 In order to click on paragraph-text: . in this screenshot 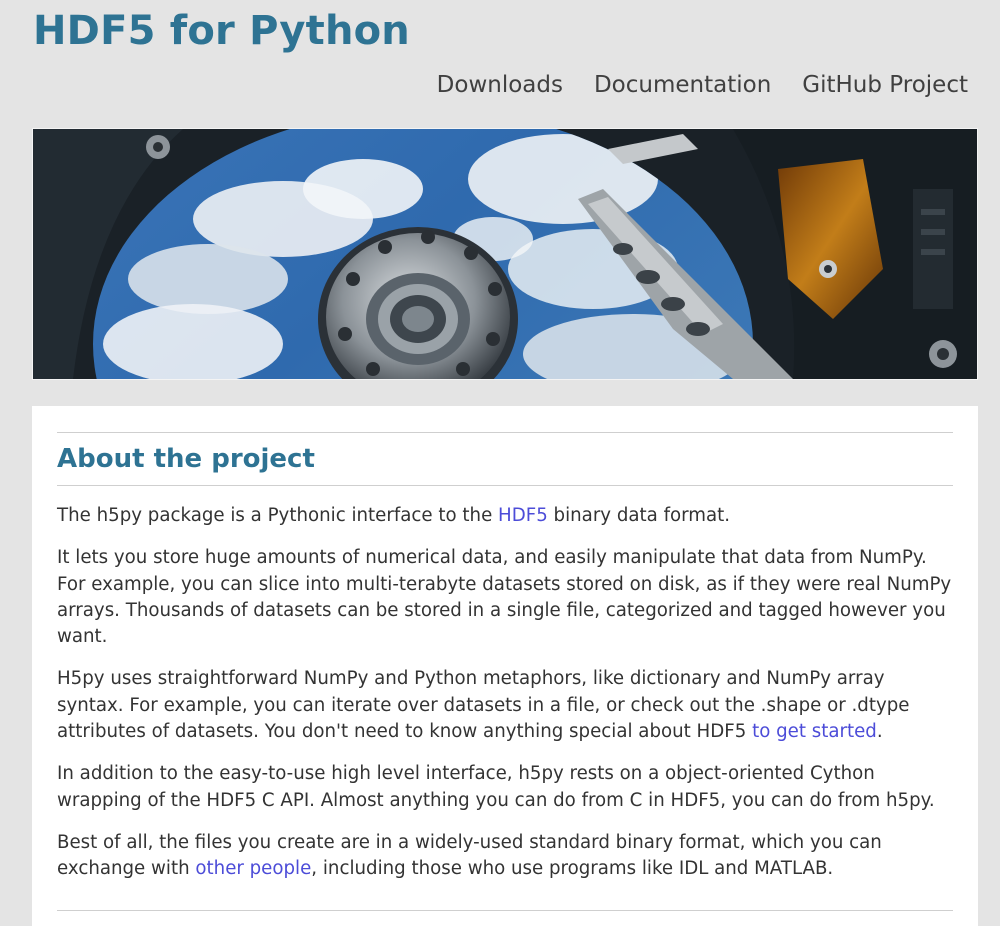, I will do `click(879, 732)`.